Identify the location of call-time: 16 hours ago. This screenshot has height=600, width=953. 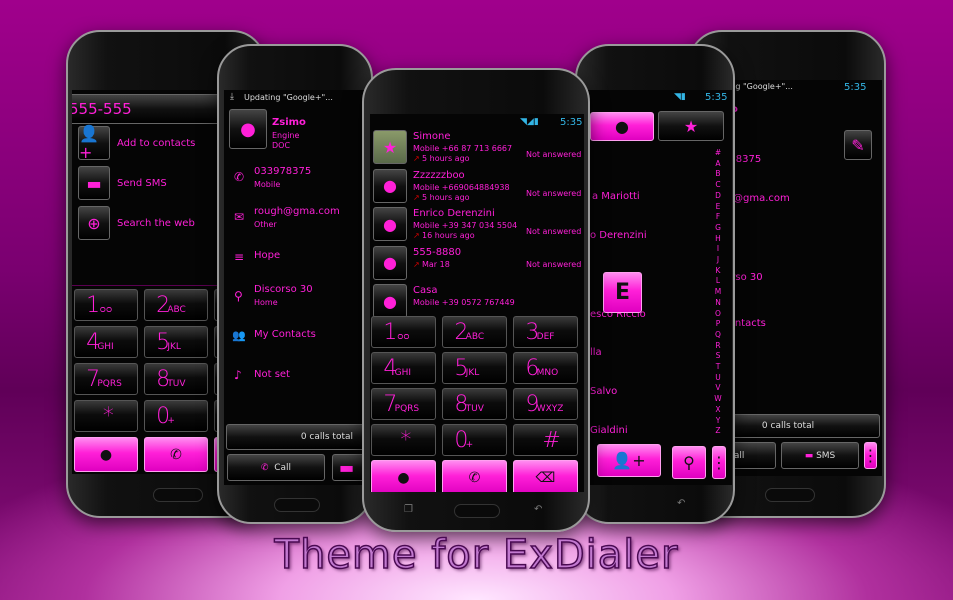
(448, 235).